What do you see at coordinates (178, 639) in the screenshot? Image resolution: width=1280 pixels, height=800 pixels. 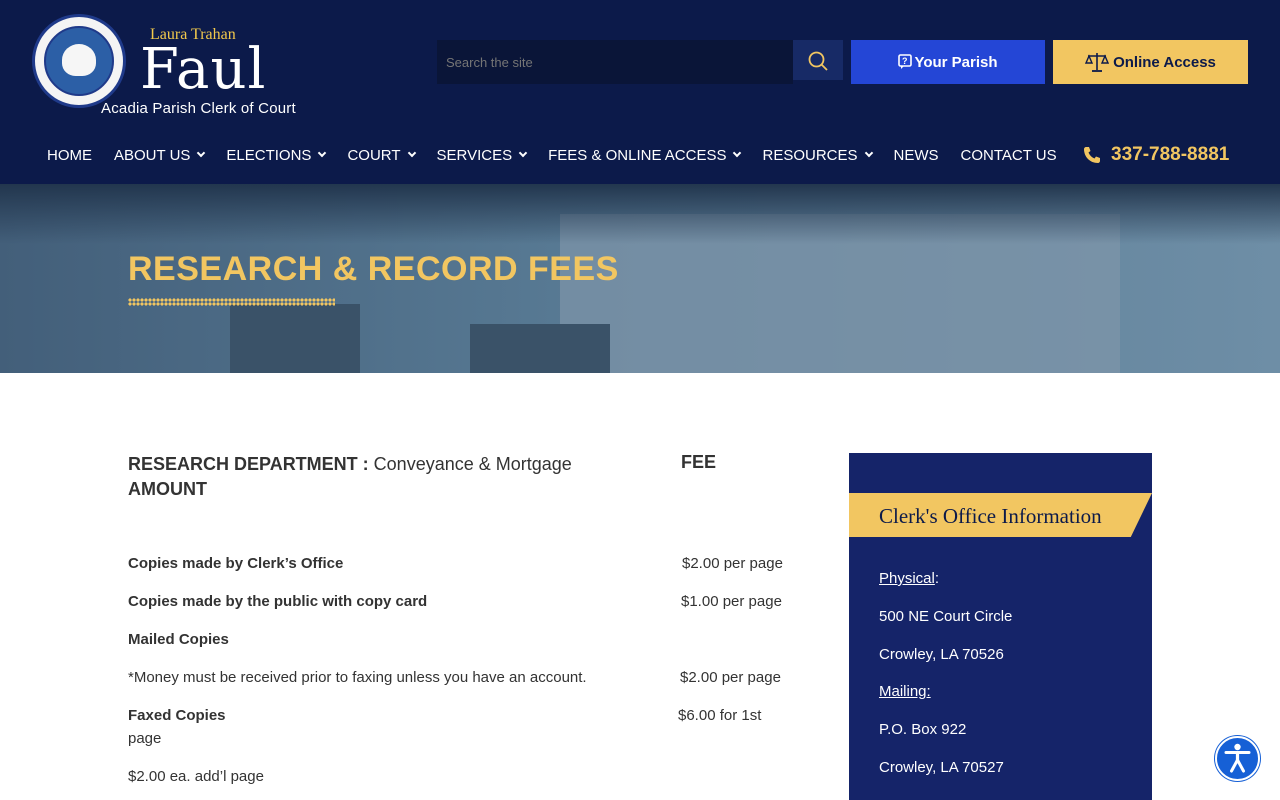 I see `fee-row-label: Mailed Copies` at bounding box center [178, 639].